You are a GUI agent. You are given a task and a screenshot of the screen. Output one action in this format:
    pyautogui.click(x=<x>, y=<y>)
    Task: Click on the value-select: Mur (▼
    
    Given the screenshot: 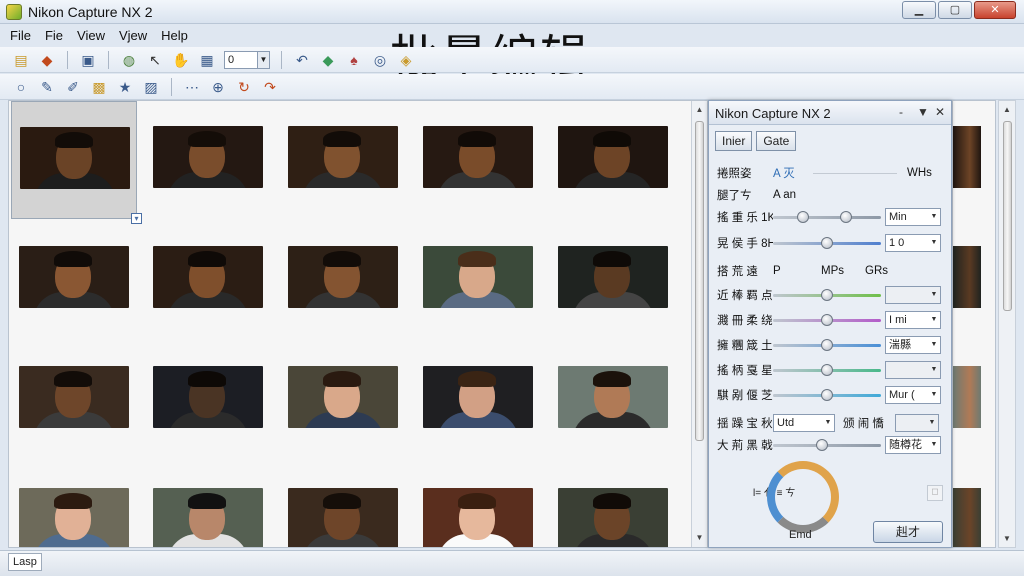 What is the action you would take?
    pyautogui.click(x=913, y=395)
    